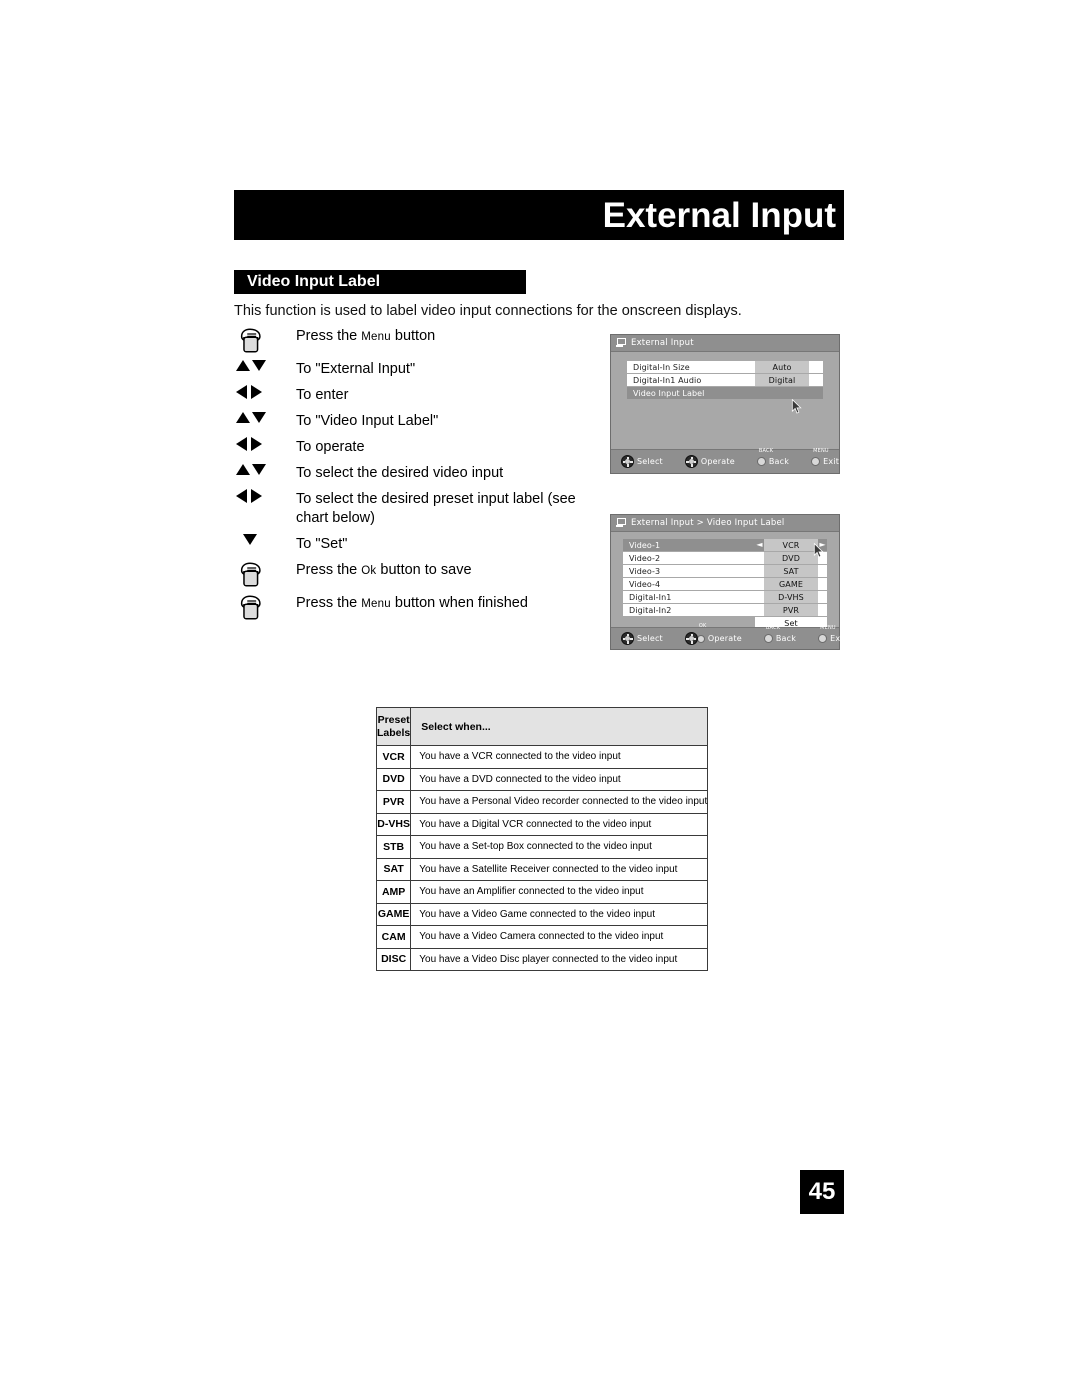 This screenshot has height=1397, width=1080. What do you see at coordinates (384, 570) in the screenshot?
I see `step-text: Press the Ok button to save` at bounding box center [384, 570].